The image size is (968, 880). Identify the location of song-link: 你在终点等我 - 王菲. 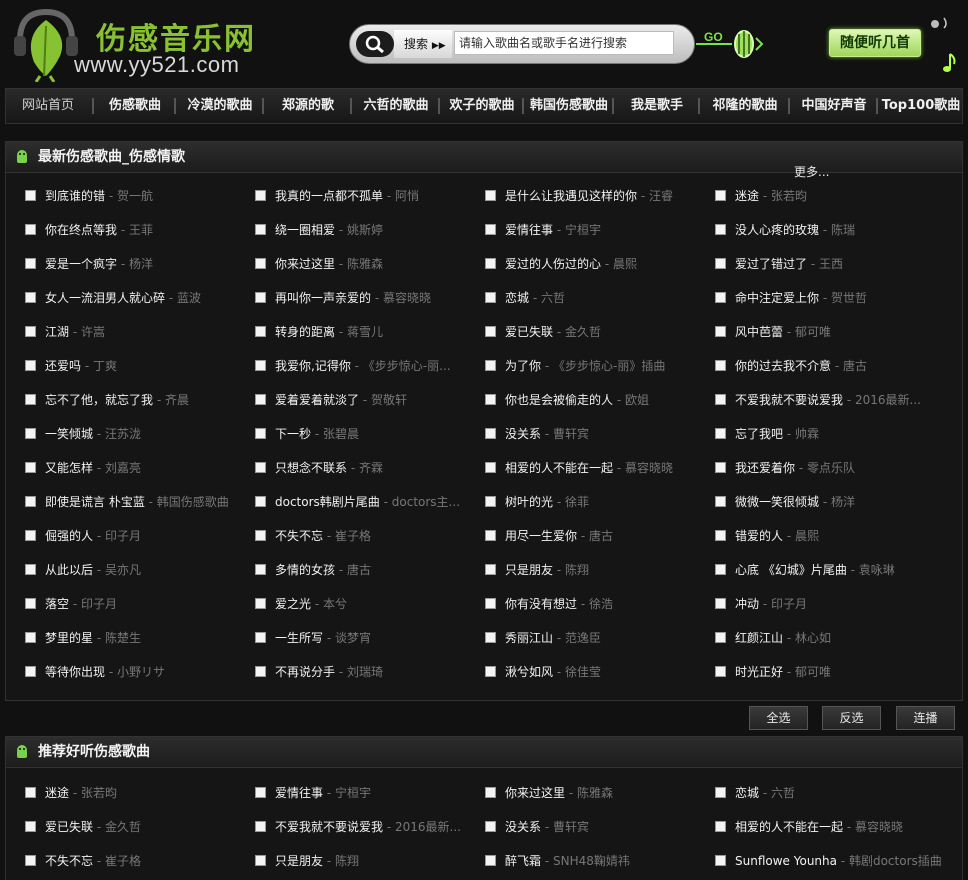
(99, 230).